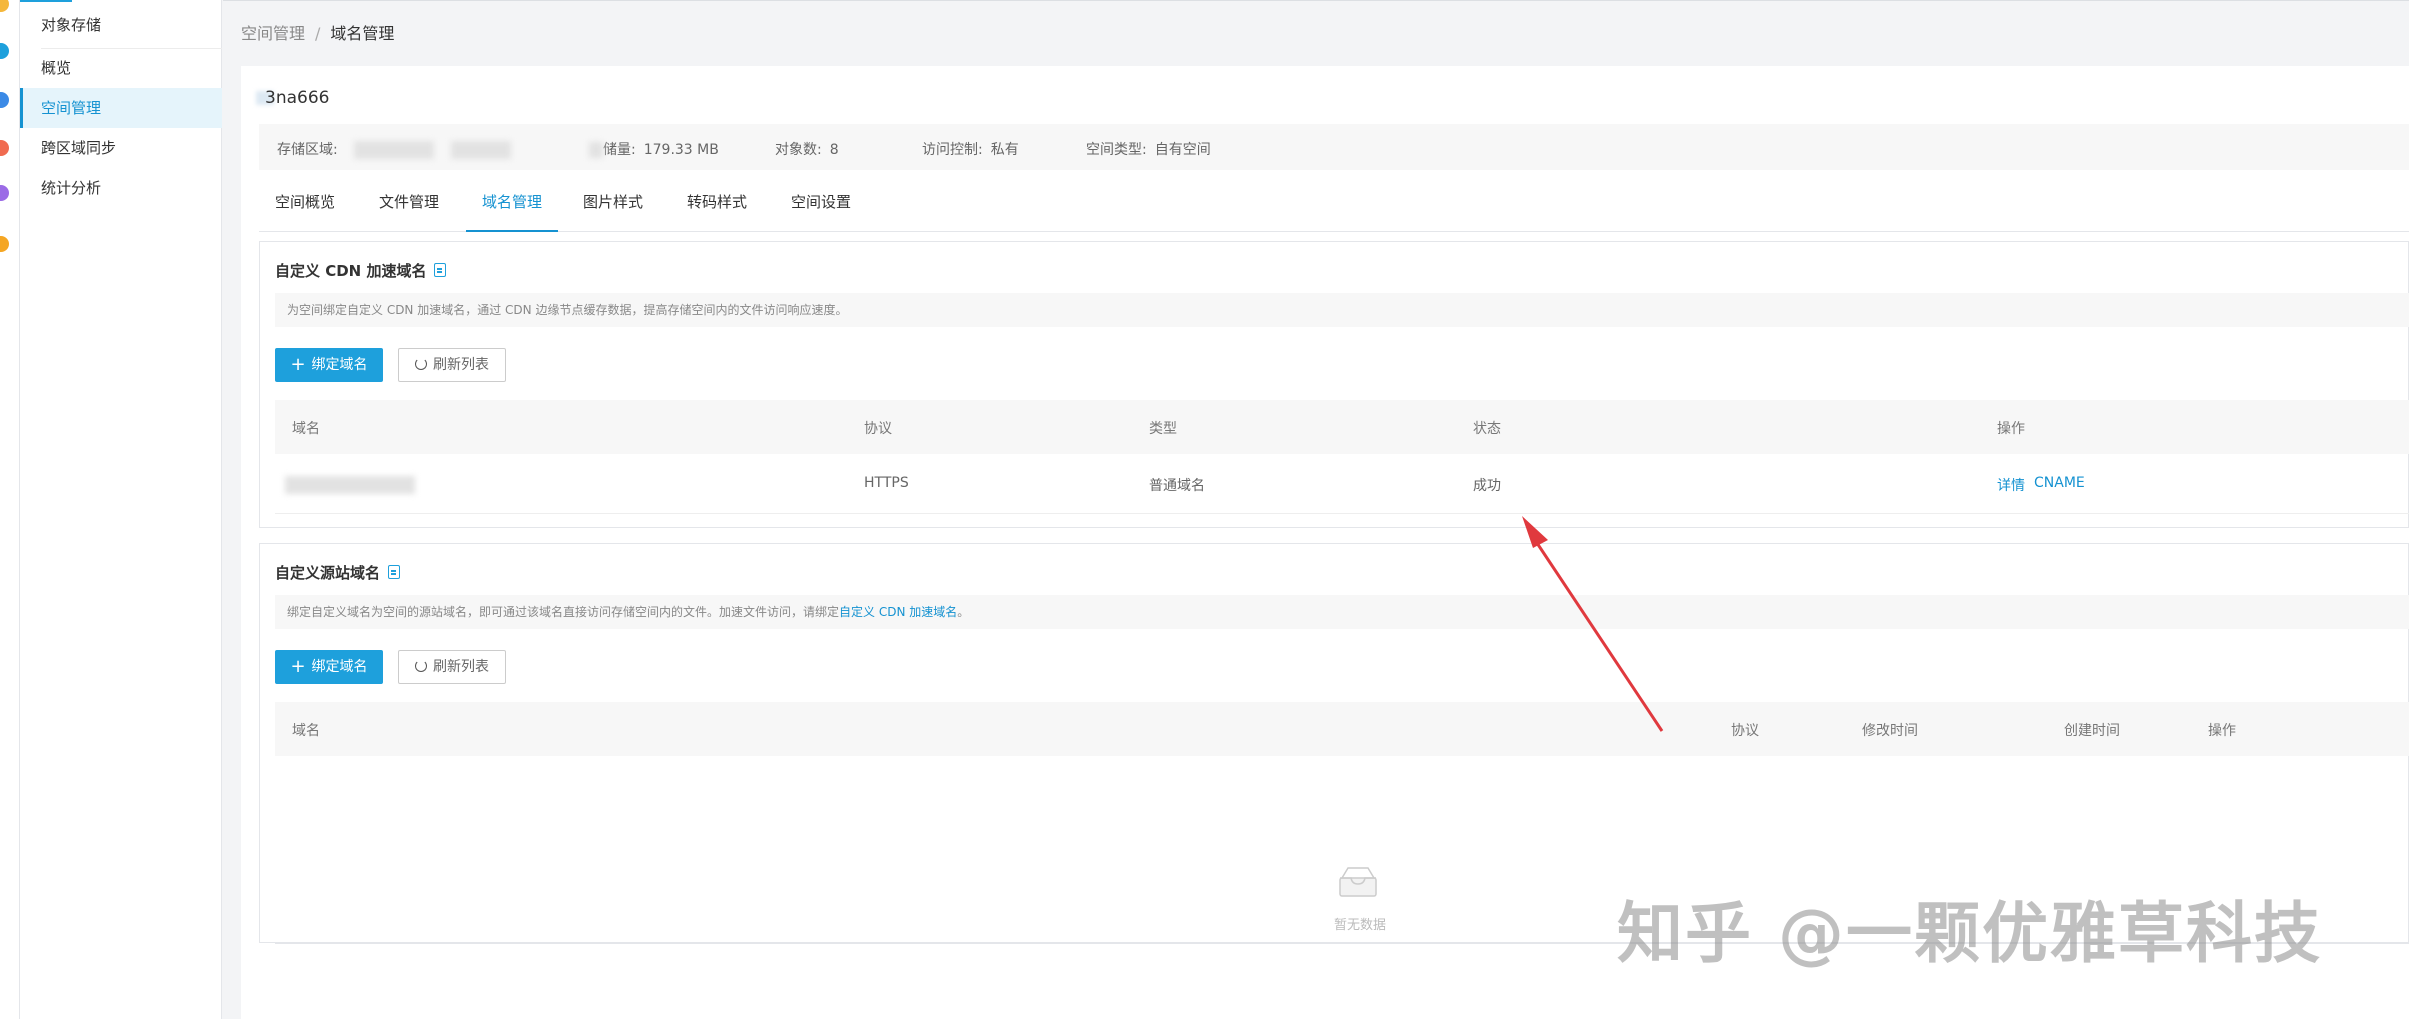  What do you see at coordinates (339, 365) in the screenshot?
I see `cdn-bind-domain-label: 绑定域名` at bounding box center [339, 365].